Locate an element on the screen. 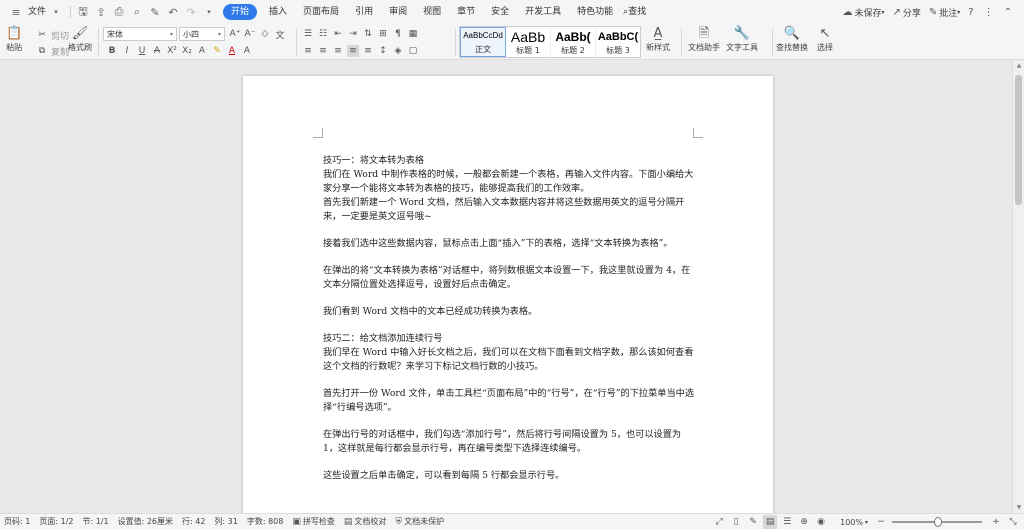 This screenshot has width=1024, height=529. format-brush-icon: ✎ is located at coordinates (155, 12).